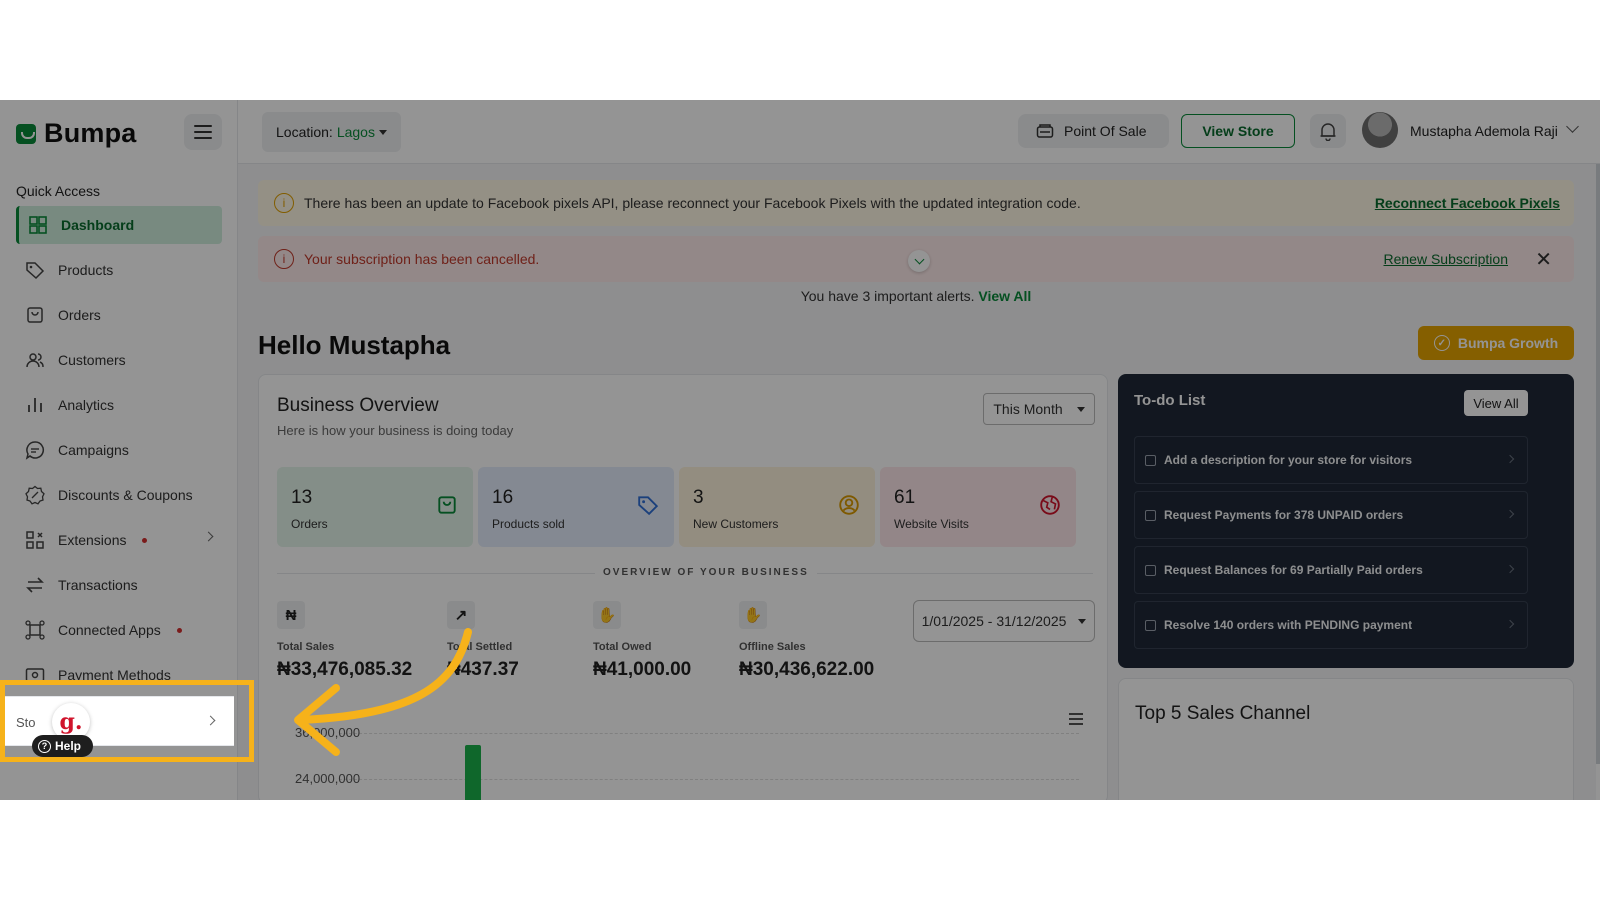 The height and width of the screenshot is (900, 1600). What do you see at coordinates (528, 524) in the screenshot?
I see `stat-label: Products sold` at bounding box center [528, 524].